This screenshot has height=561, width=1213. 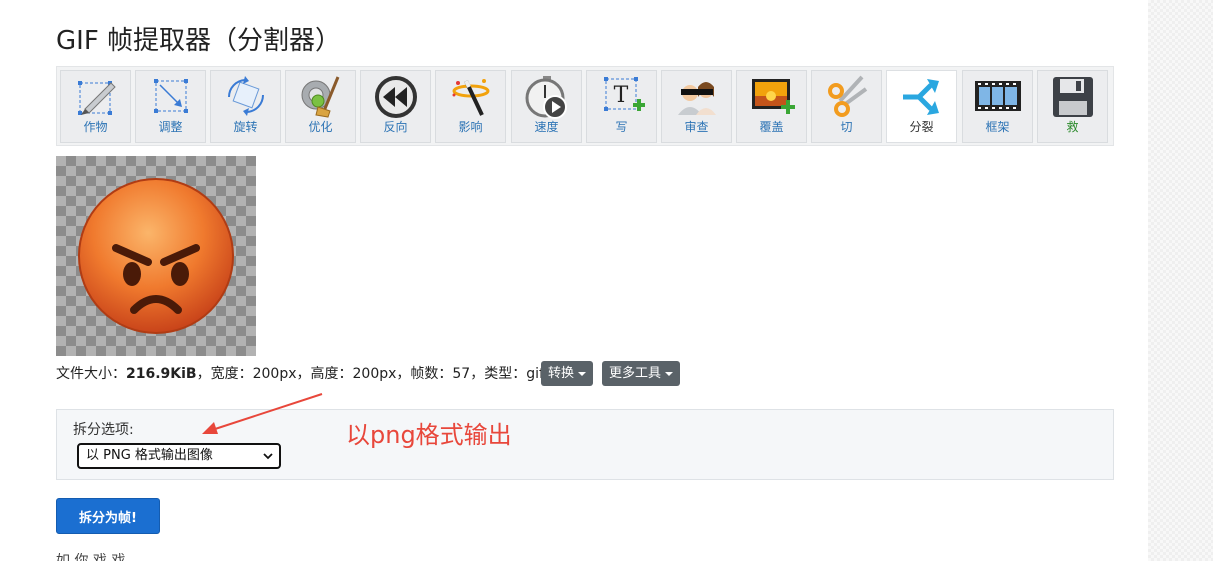 What do you see at coordinates (546, 127) in the screenshot?
I see `tool-label: 速度` at bounding box center [546, 127].